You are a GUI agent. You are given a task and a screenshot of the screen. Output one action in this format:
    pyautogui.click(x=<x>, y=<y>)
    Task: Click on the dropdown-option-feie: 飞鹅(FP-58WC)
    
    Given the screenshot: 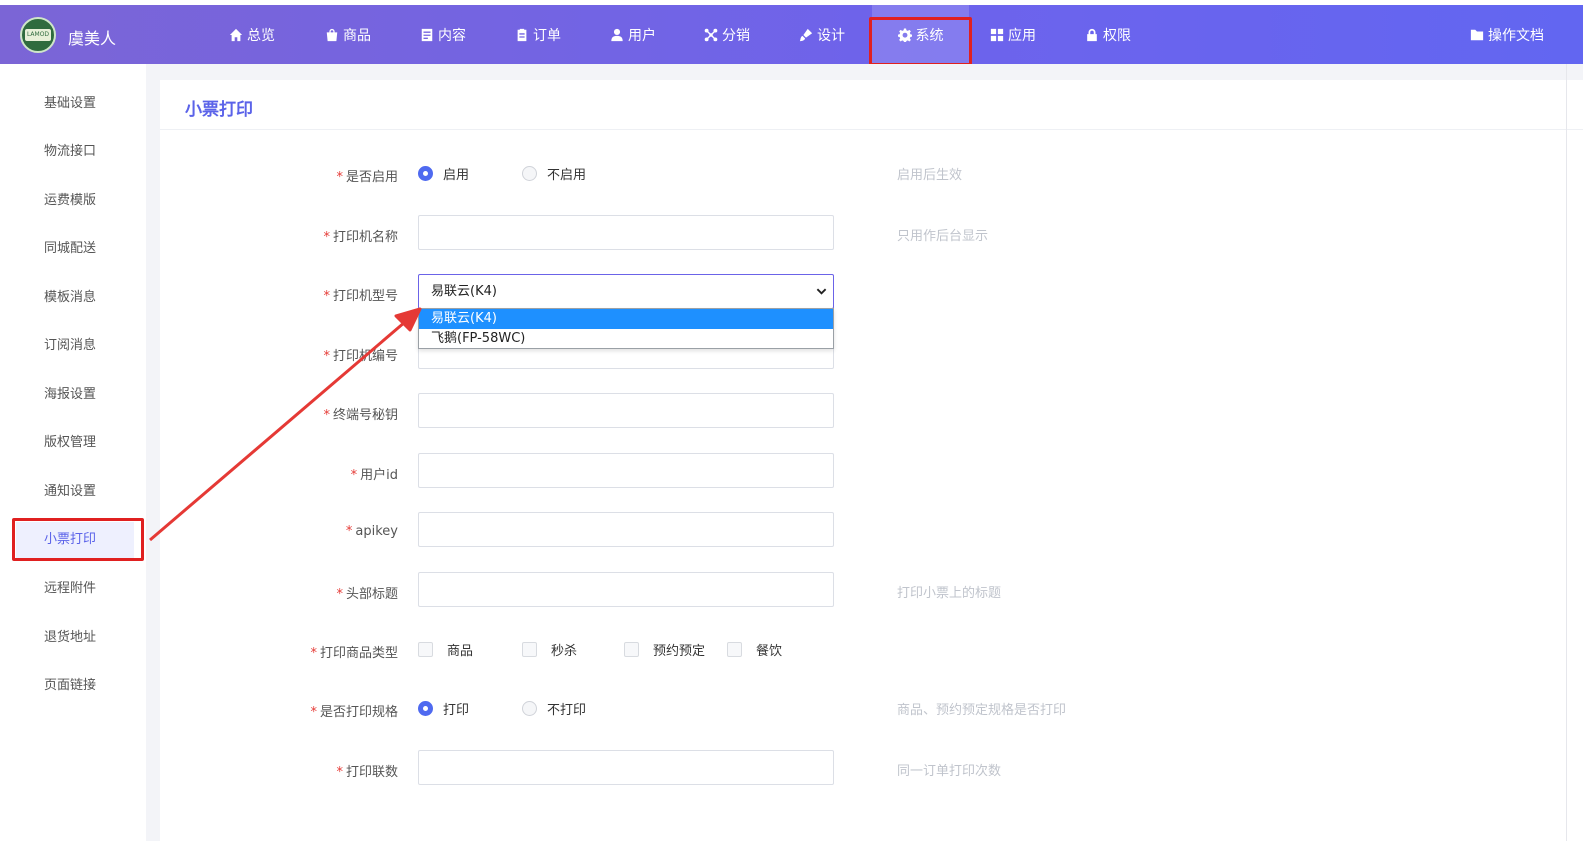 What is the action you would take?
    pyautogui.click(x=626, y=339)
    